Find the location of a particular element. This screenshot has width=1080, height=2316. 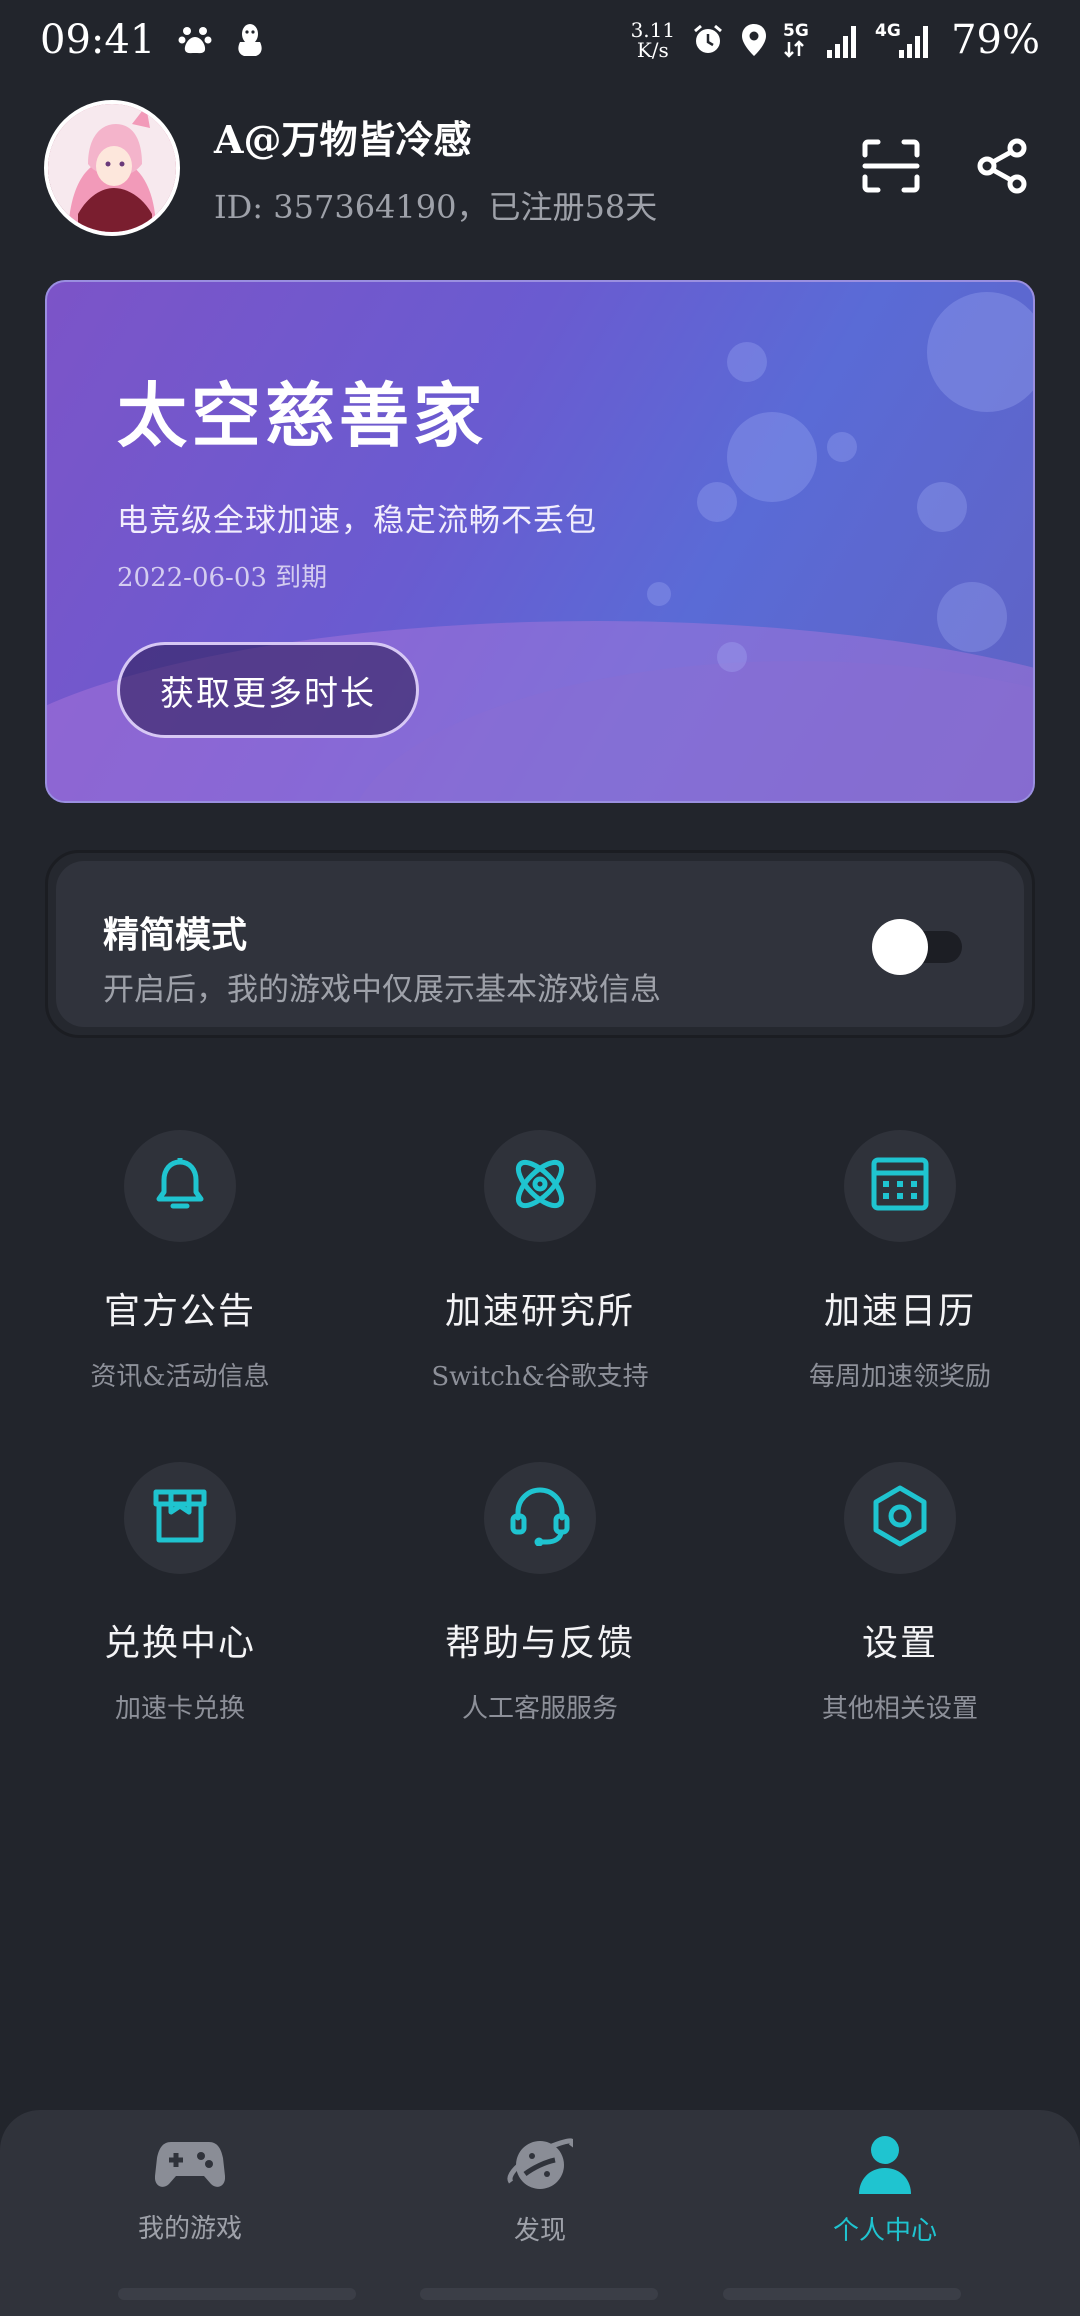

svg-text: 5G is located at coordinates (796, 31).